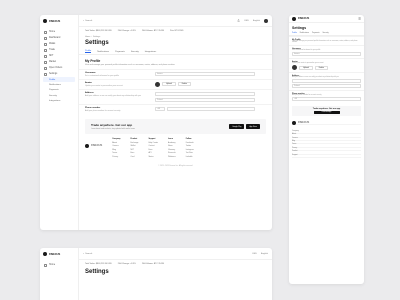 This screenshot has height=300, width=400. What do you see at coordinates (84, 253) in the screenshot?
I see `search-icon: ⌕` at bounding box center [84, 253].